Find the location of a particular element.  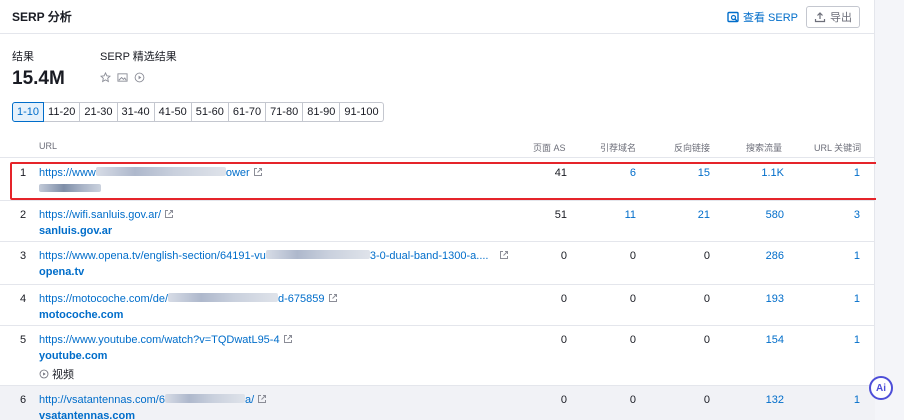

row-serp-feature: 视频 is located at coordinates (56, 374).